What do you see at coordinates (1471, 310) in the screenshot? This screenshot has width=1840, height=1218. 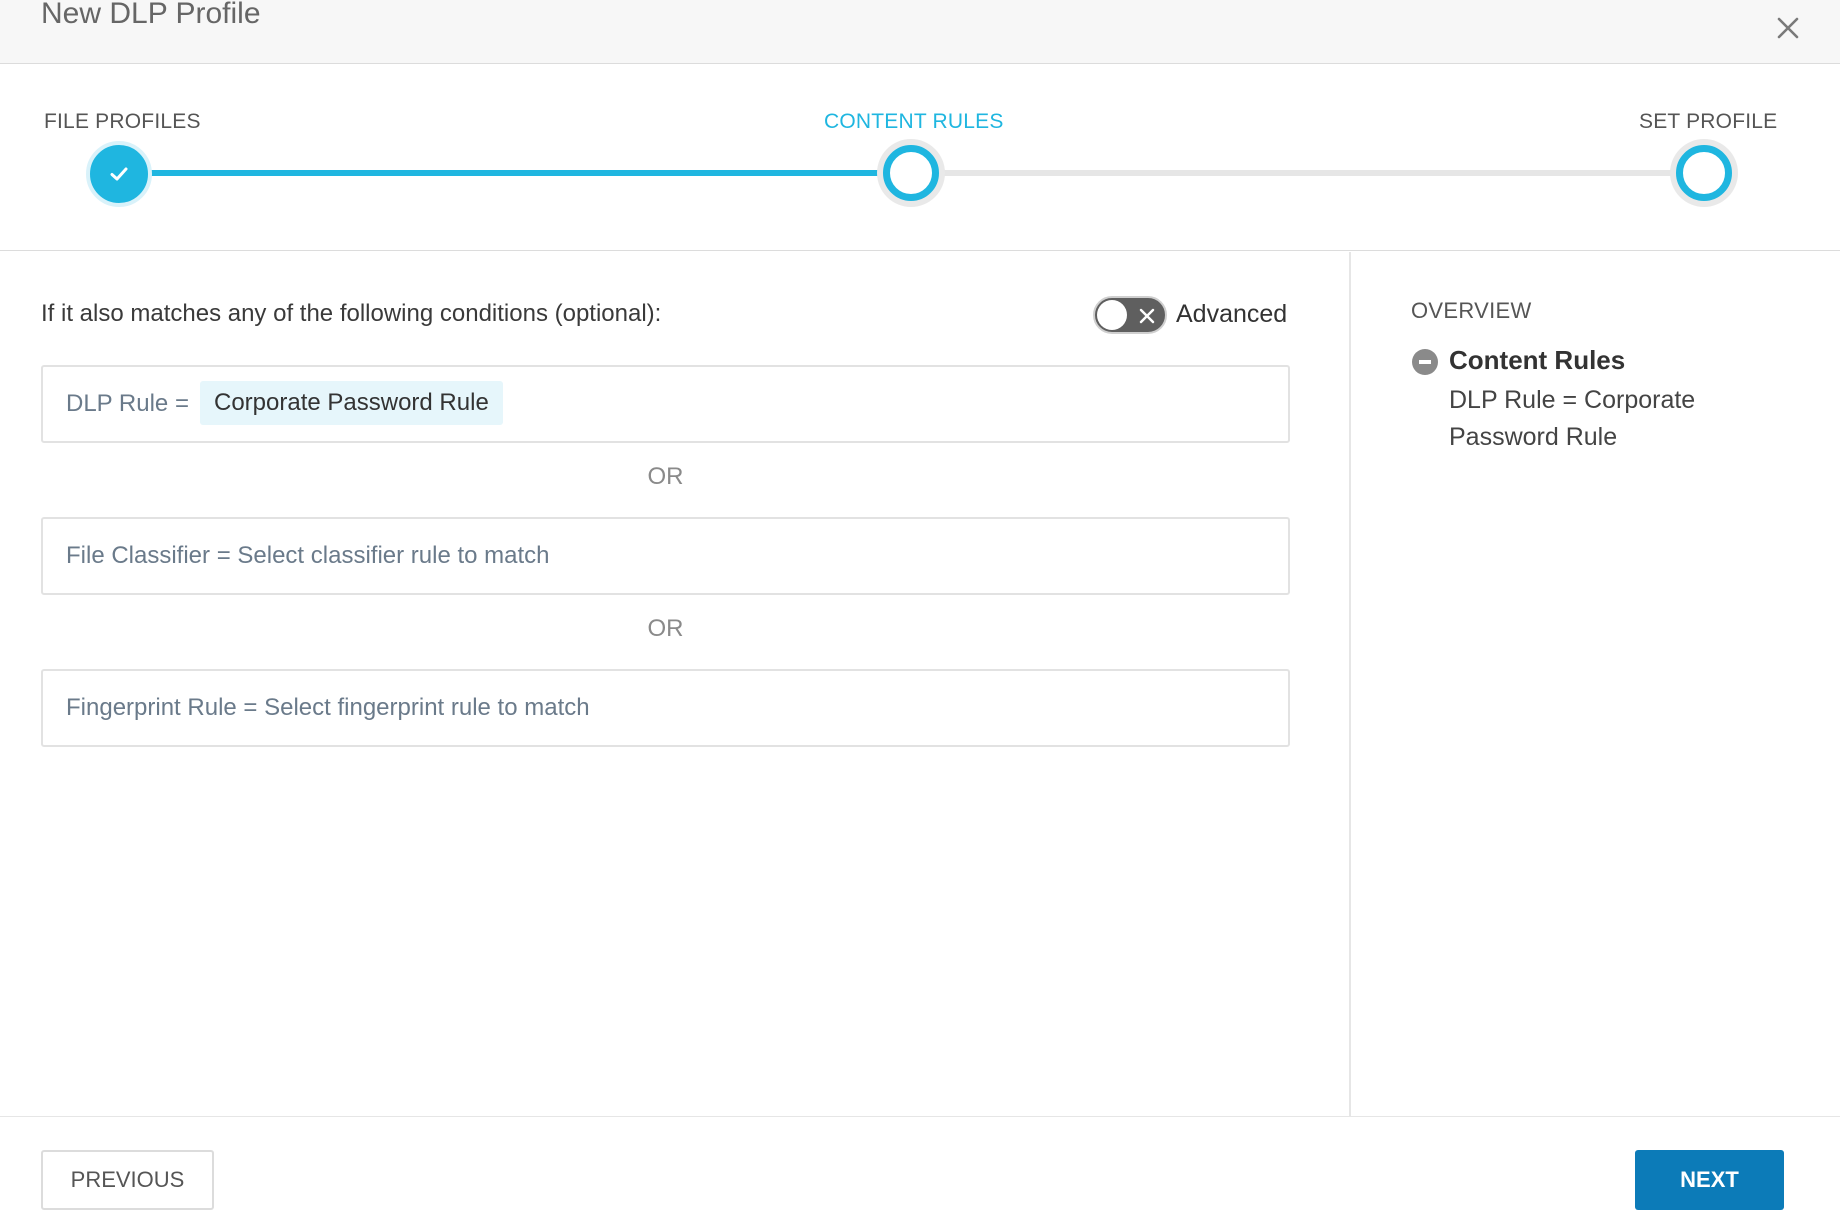 I see `overview-title: OVERVIEW` at bounding box center [1471, 310].